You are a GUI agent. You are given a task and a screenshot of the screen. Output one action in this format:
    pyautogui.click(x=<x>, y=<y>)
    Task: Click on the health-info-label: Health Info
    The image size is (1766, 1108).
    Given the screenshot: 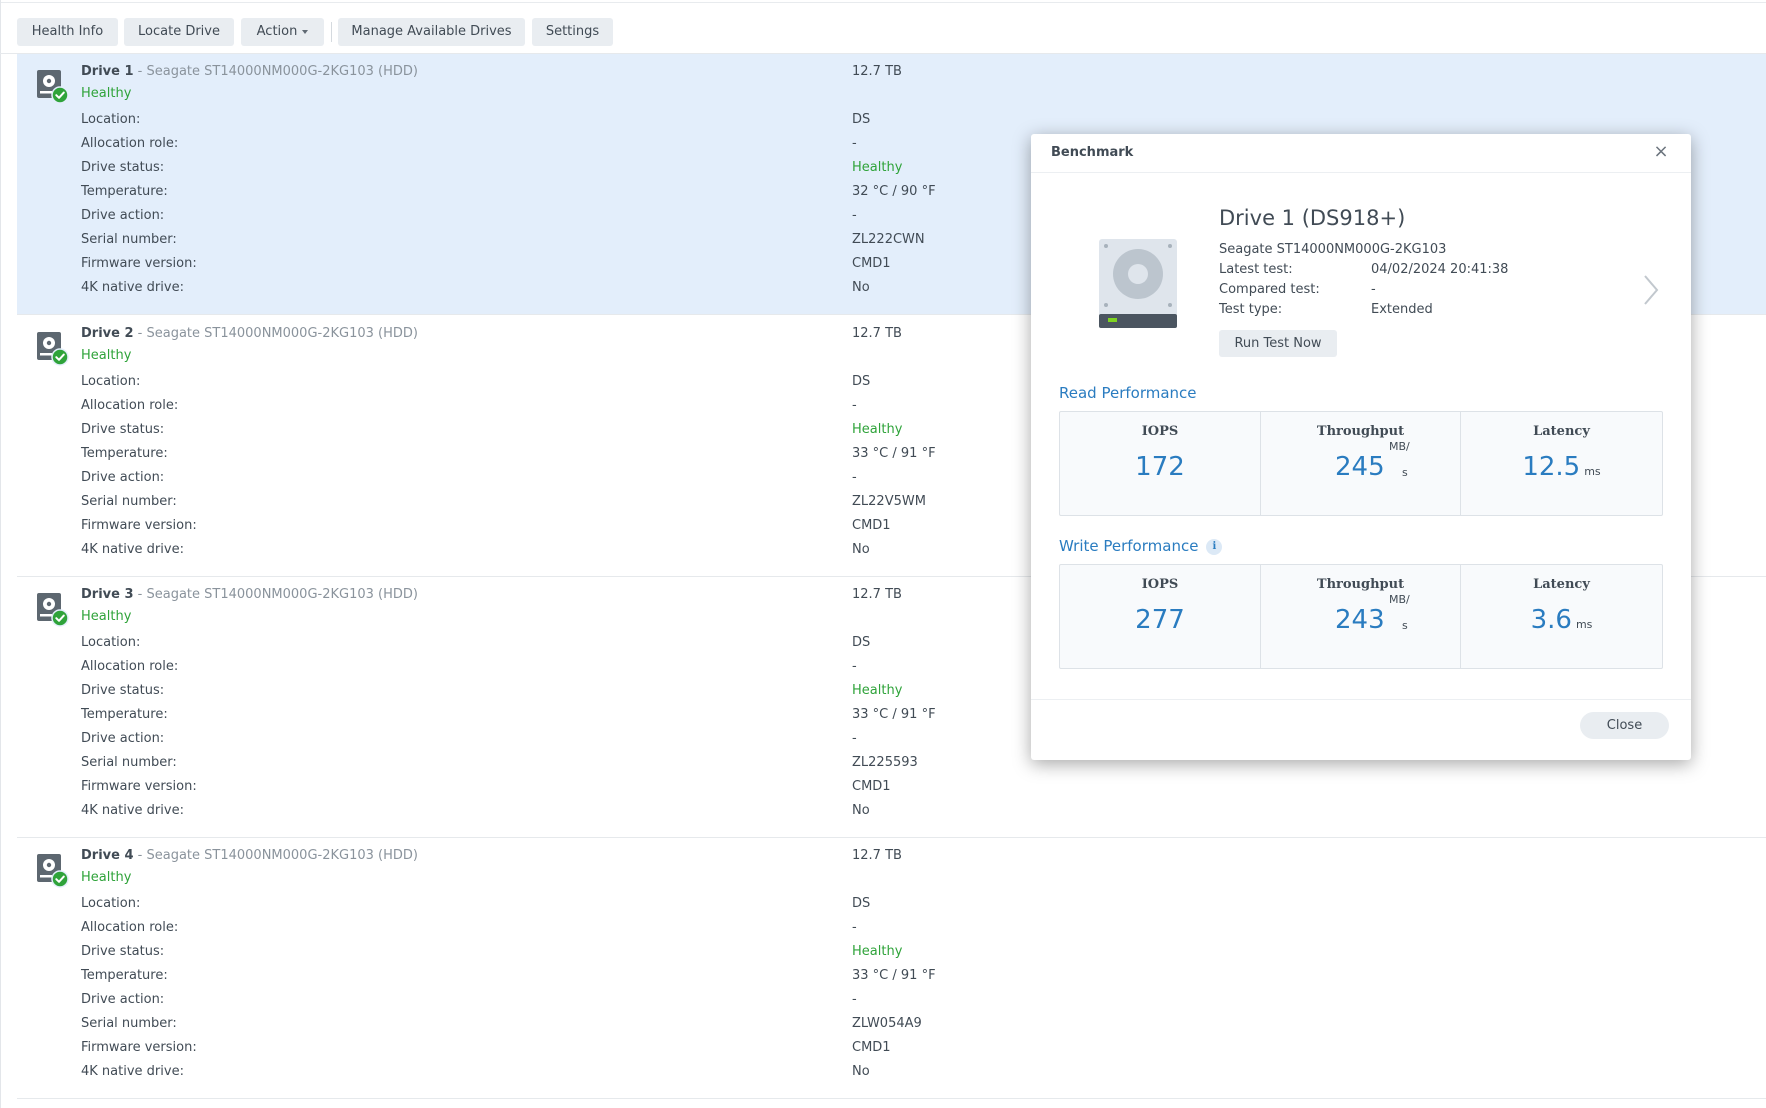 What is the action you would take?
    pyautogui.click(x=67, y=31)
    